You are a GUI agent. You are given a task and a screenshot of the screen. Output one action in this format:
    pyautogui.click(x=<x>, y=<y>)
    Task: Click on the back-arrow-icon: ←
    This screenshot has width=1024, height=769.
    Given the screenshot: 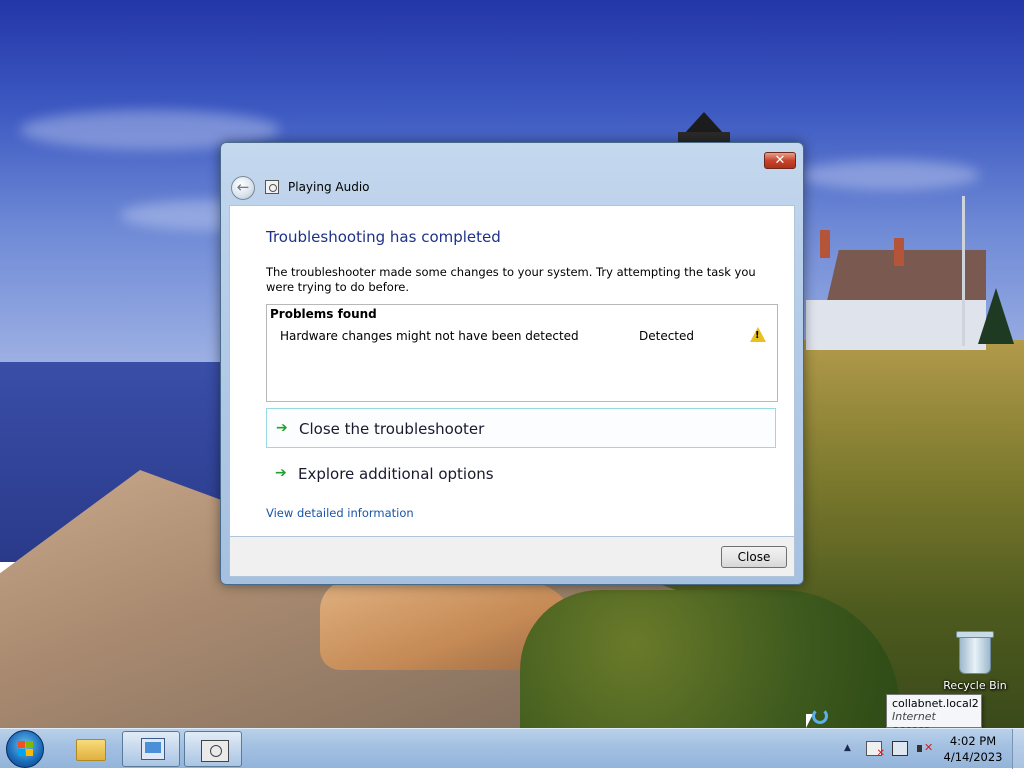 What is the action you would take?
    pyautogui.click(x=243, y=187)
    